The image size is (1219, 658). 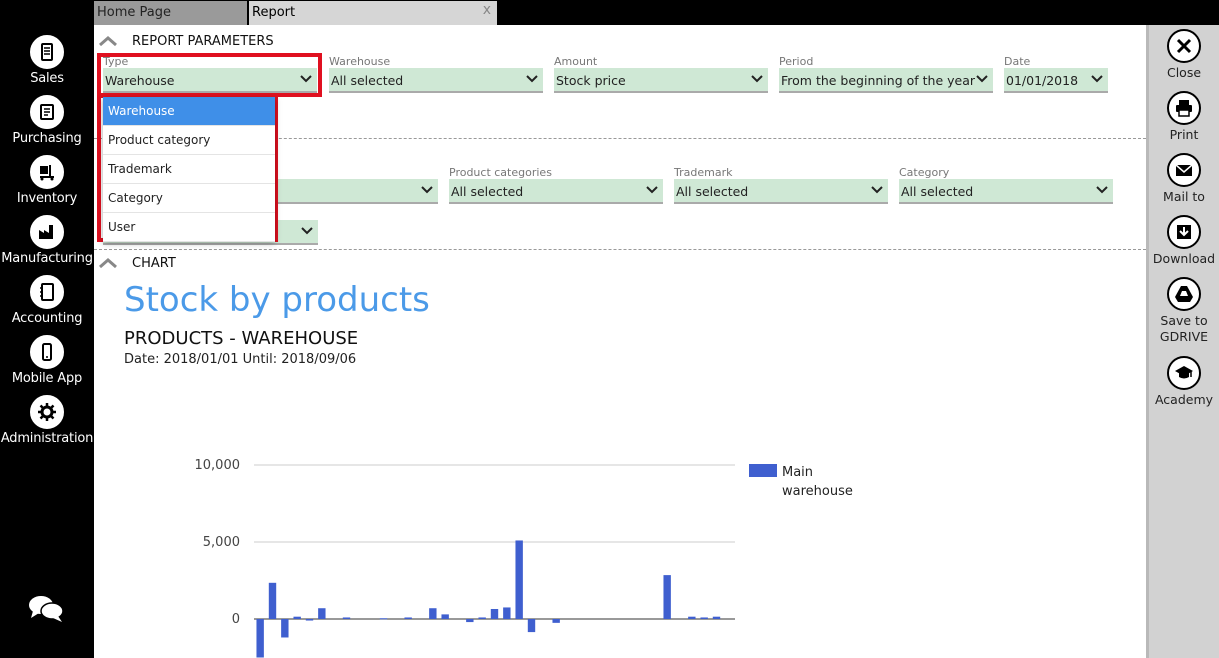 I want to click on product-categories-field: Product categories All selected, so click(x=556, y=185).